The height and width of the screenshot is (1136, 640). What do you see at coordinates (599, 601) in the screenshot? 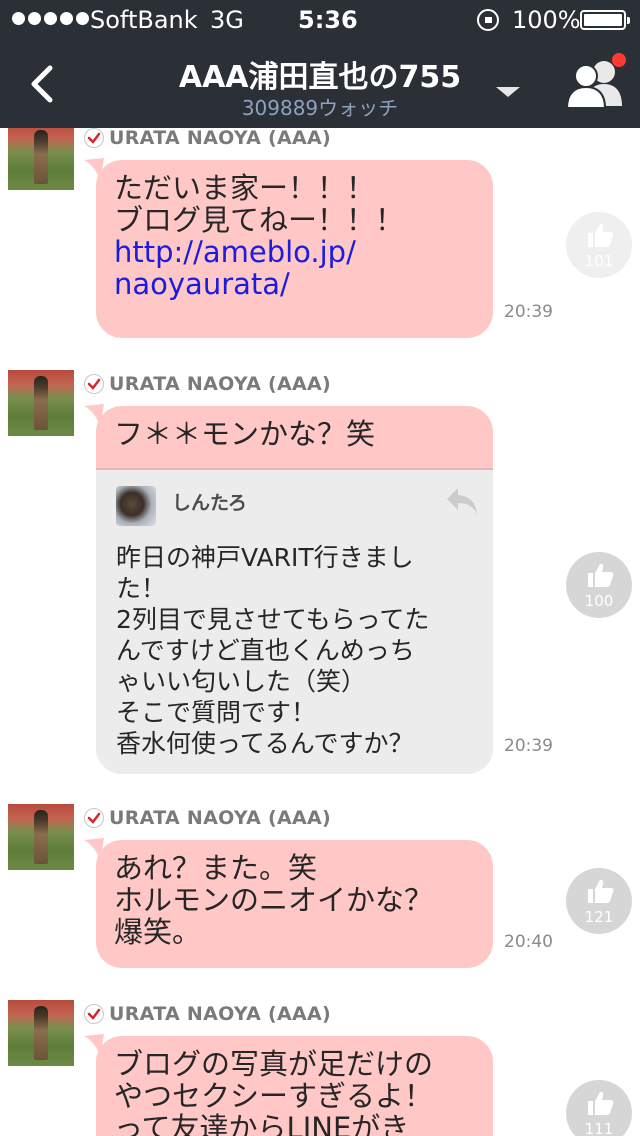
I see `like-count: 100` at bounding box center [599, 601].